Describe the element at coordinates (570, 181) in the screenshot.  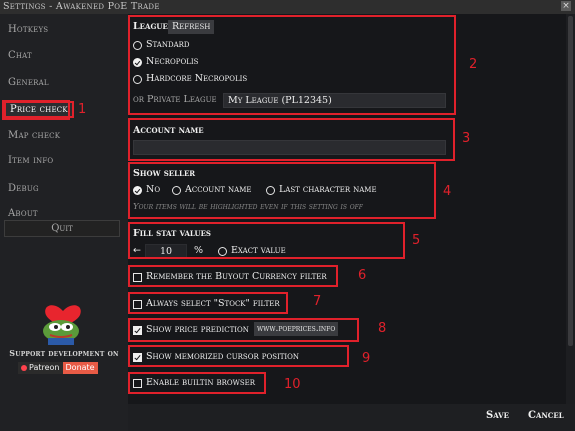
I see `scrollbar-thumb` at that location.